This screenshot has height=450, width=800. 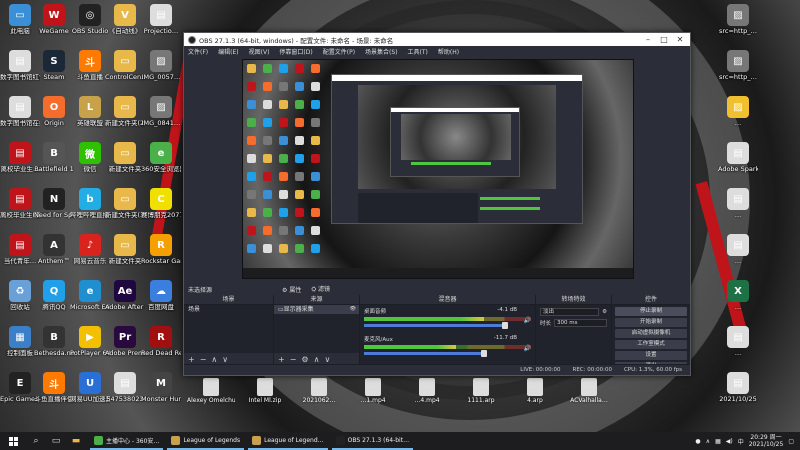 I want to click on menu-item: 文件(F), so click(x=198, y=51).